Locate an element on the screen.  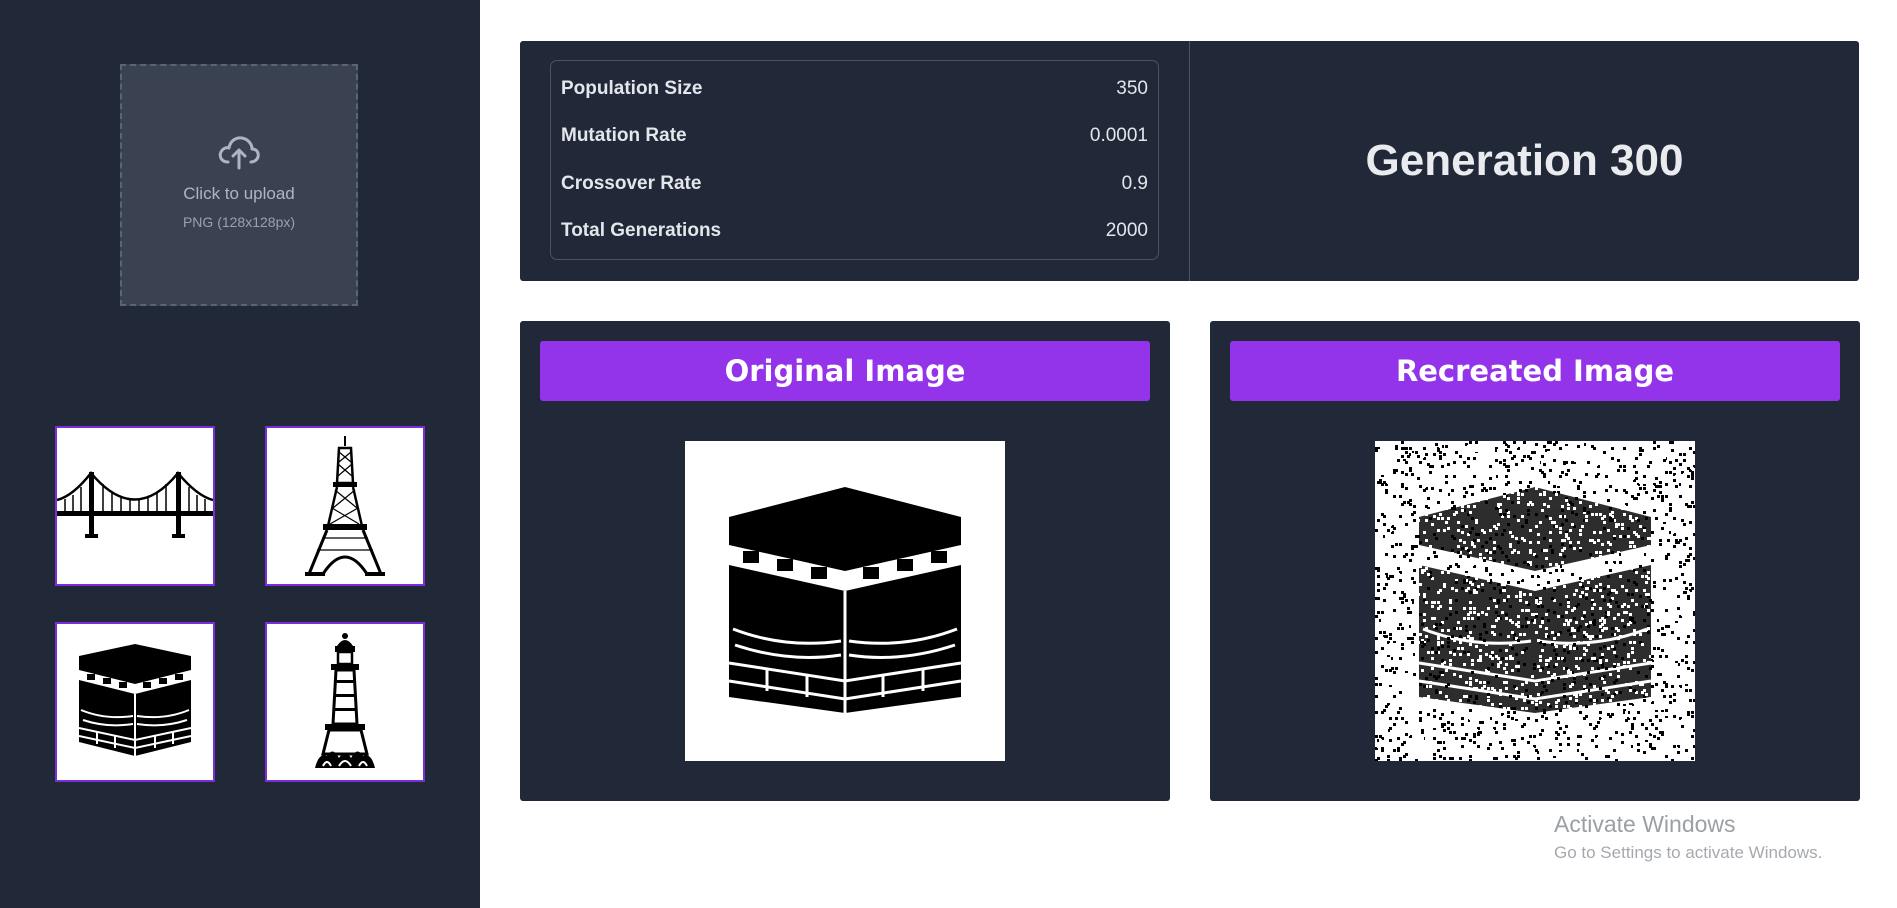
sample-thumbnail-kaaba is located at coordinates (135, 702).